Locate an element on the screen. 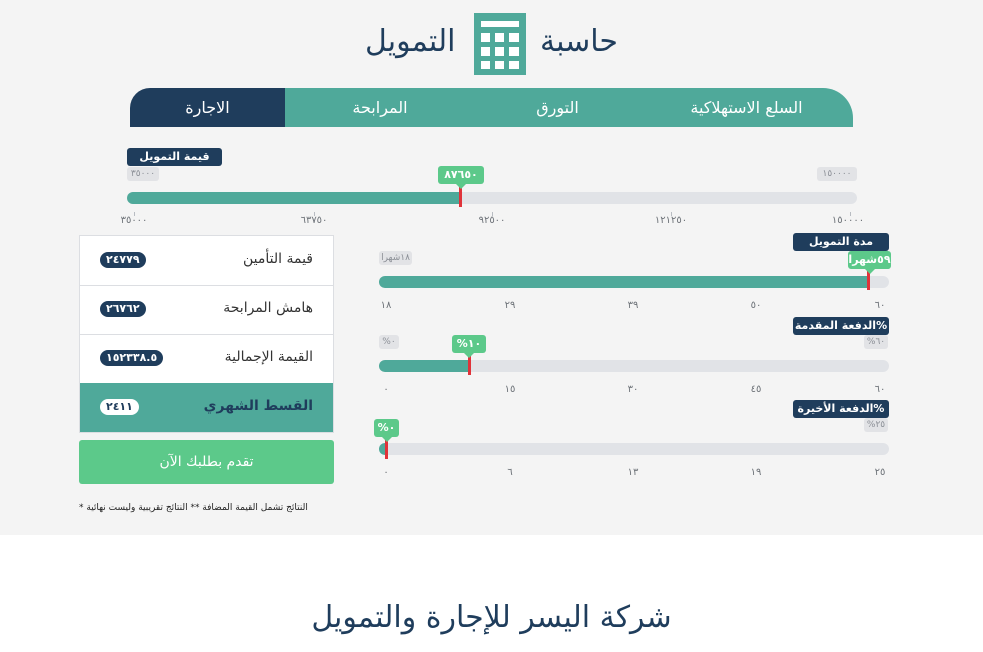 Image resolution: width=983 pixels, height=652 pixels. balloon-payment-value: %٠ is located at coordinates (386, 430).